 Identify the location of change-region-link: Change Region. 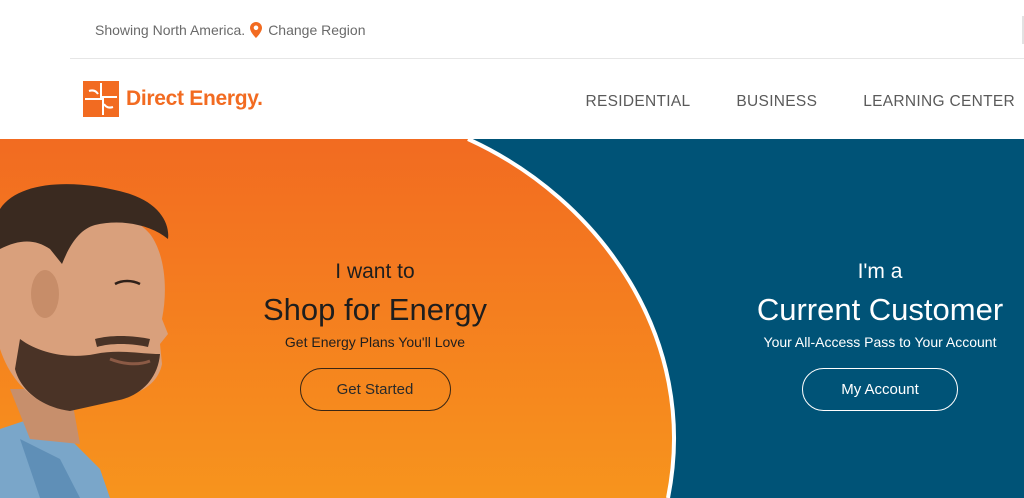
(316, 30).